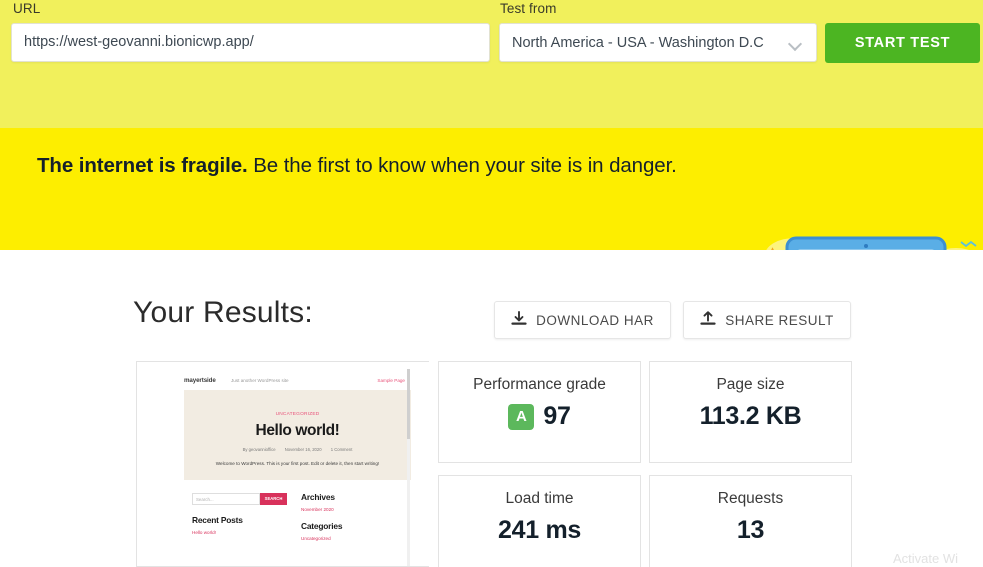  What do you see at coordinates (322, 526) in the screenshot?
I see `thumb-categories-heading: Categories` at bounding box center [322, 526].